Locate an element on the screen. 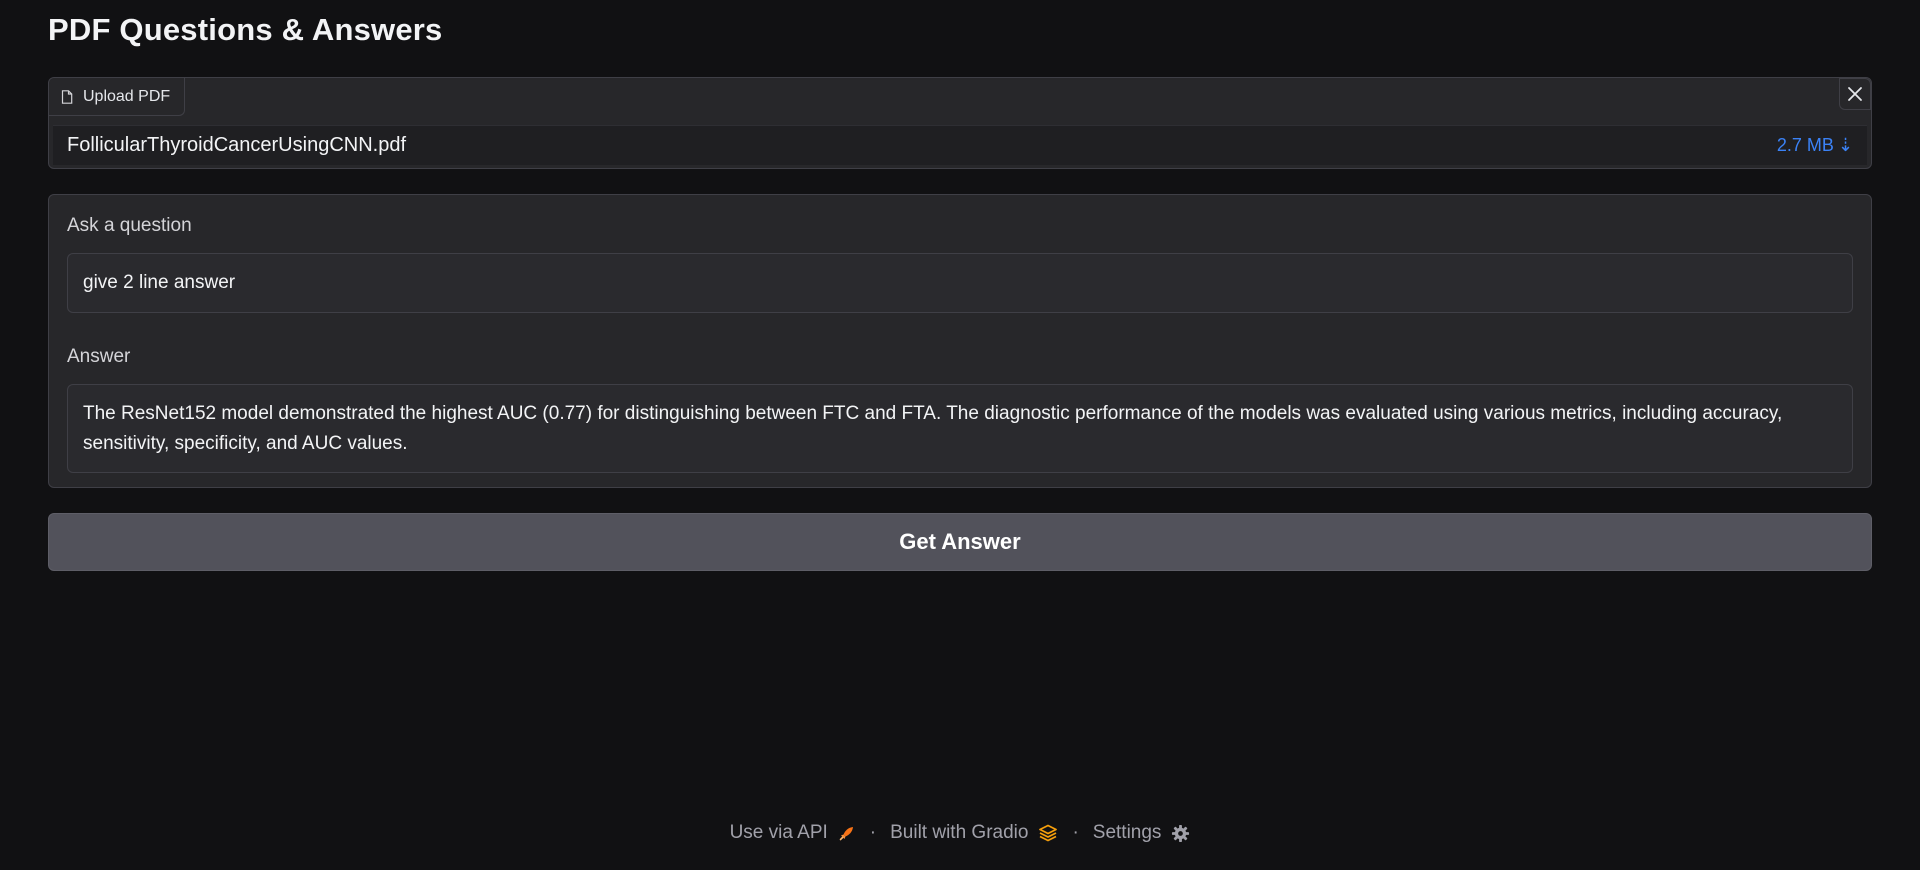  use-via-api-link: Use via API is located at coordinates (793, 833).